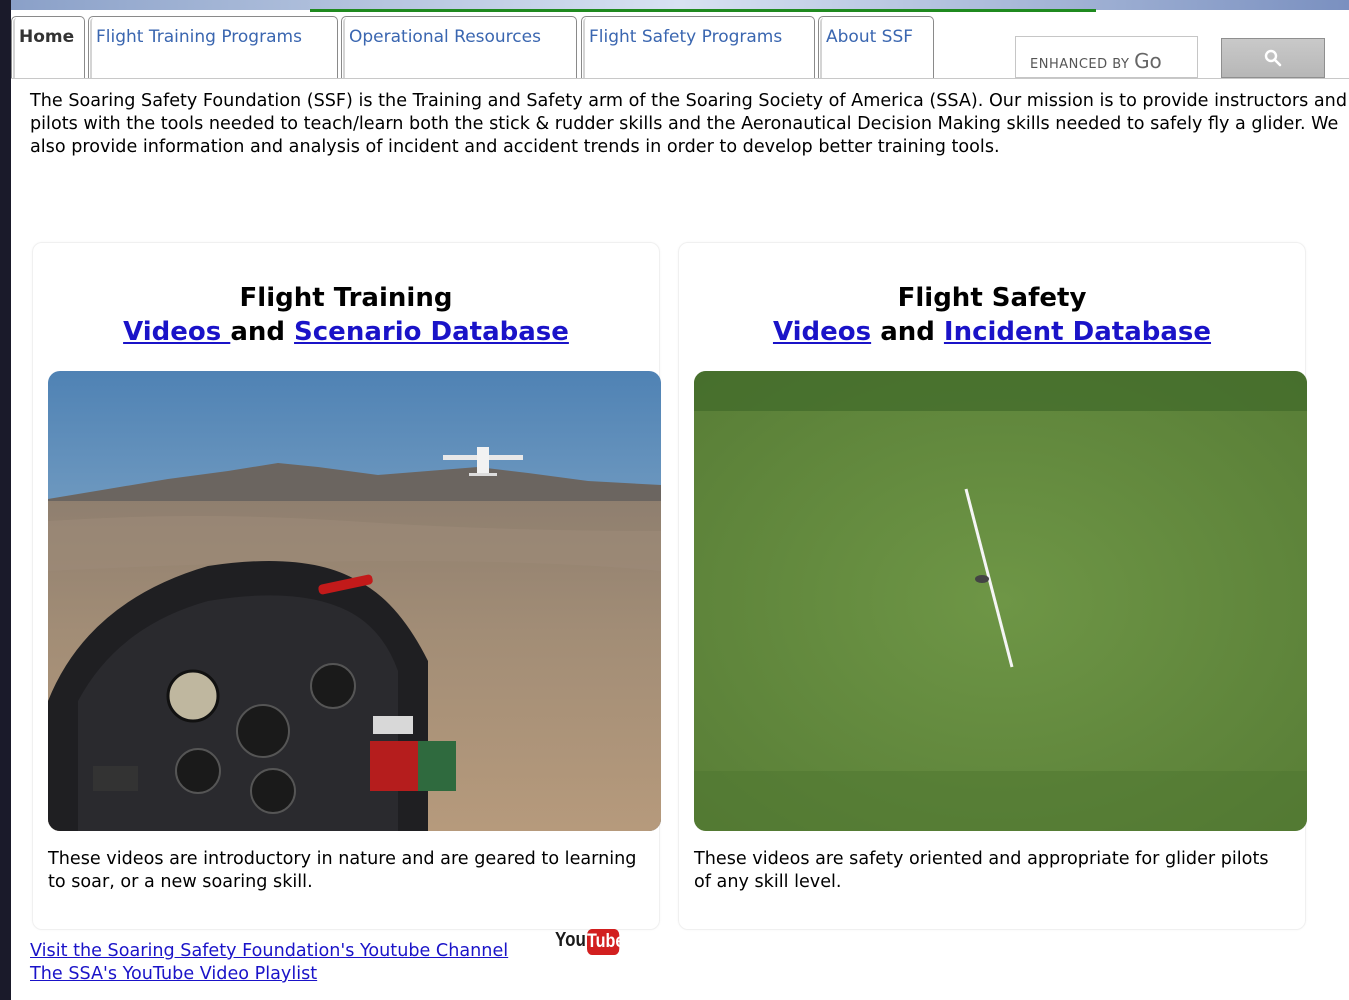  I want to click on window-frame, so click(5, 500).